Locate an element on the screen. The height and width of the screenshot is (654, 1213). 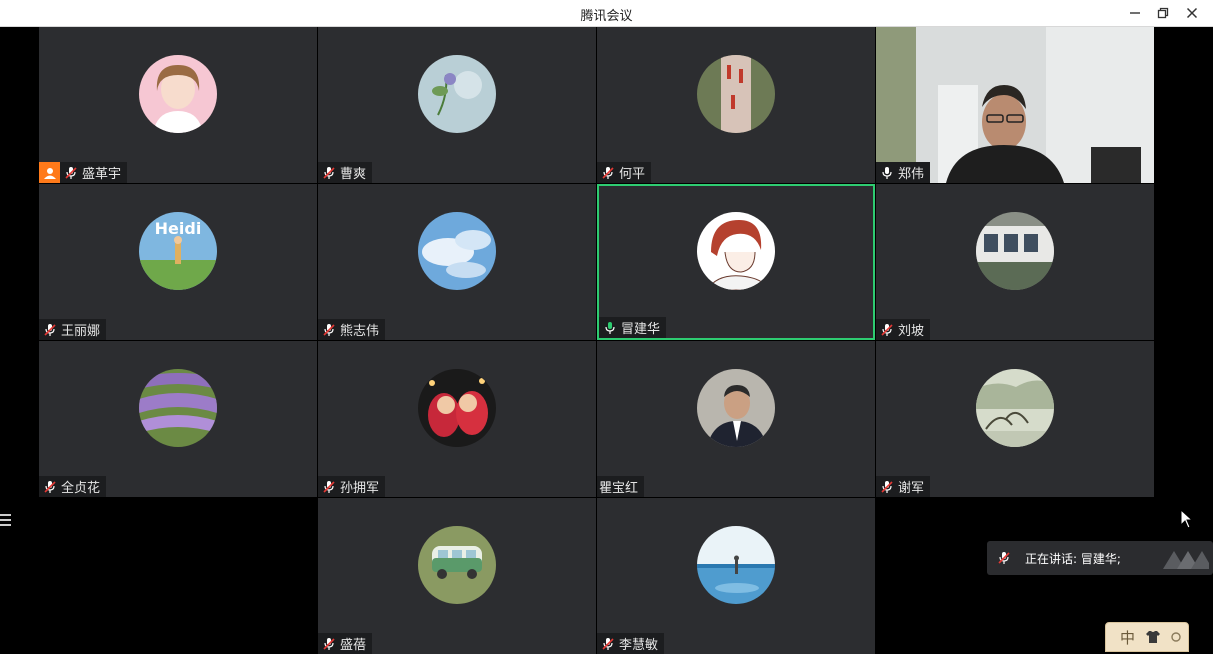
name-tag: 郑伟 is located at coordinates (903, 172).